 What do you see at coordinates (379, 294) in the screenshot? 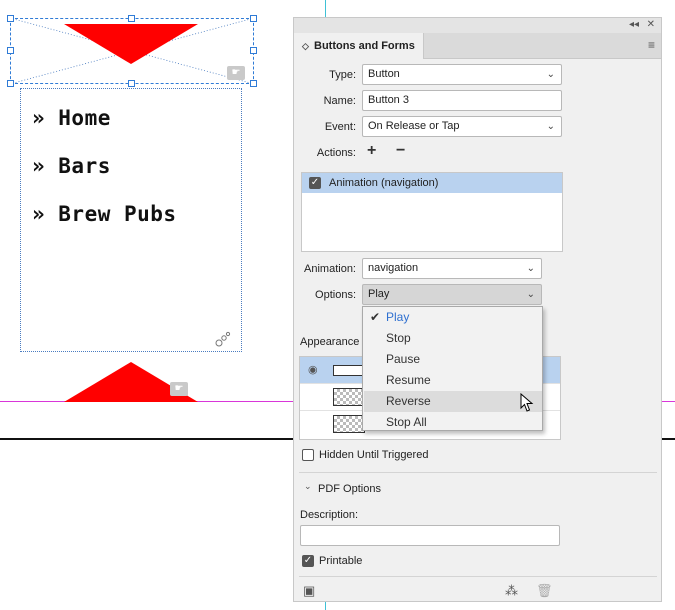
I see `options-value: Play` at bounding box center [379, 294].